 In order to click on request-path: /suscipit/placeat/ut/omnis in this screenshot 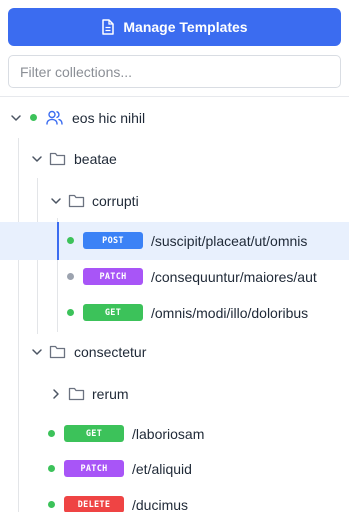, I will do `click(229, 241)`.